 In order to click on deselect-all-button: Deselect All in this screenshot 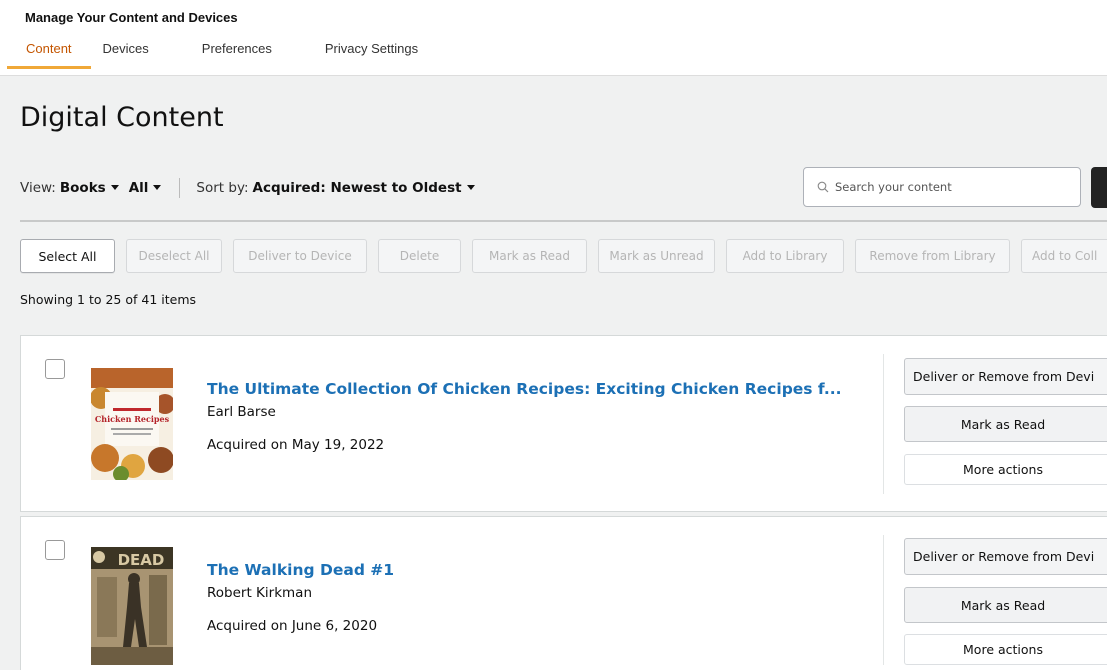, I will do `click(174, 256)`.